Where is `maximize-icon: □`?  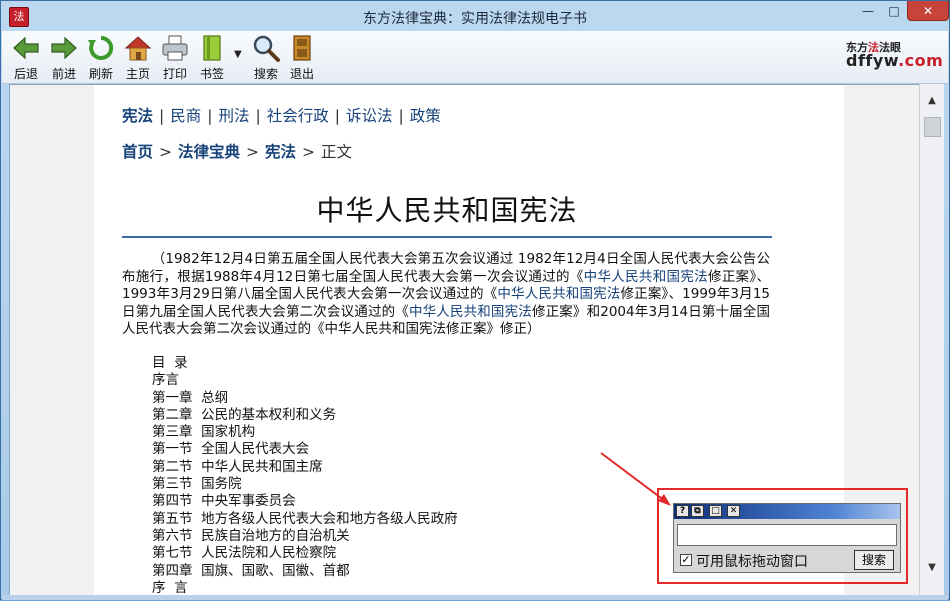 maximize-icon: □ is located at coordinates (715, 511).